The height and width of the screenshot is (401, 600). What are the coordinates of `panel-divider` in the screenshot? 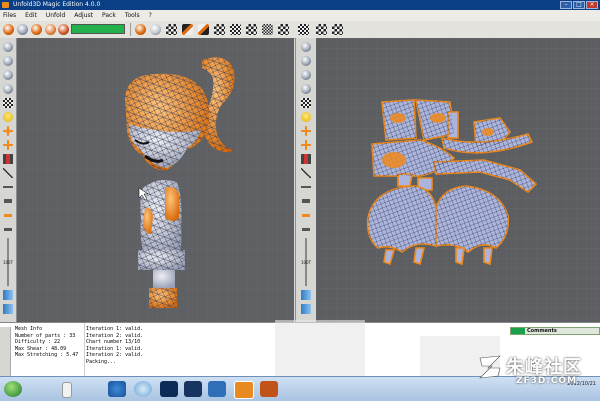 It's located at (84, 350).